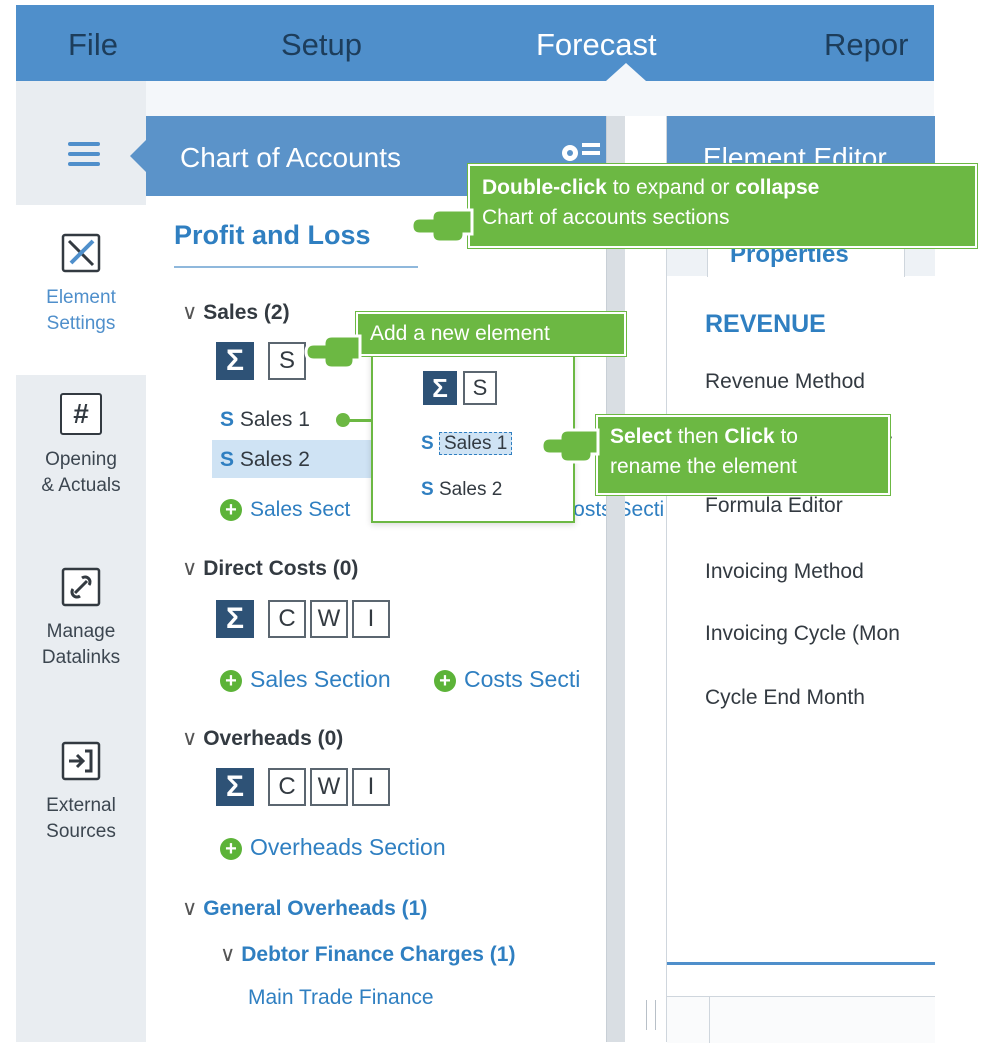 Image resolution: width=981 pixels, height=1043 pixels. I want to click on group-direct-costs: ∨ Direct Costs (0), so click(270, 568).